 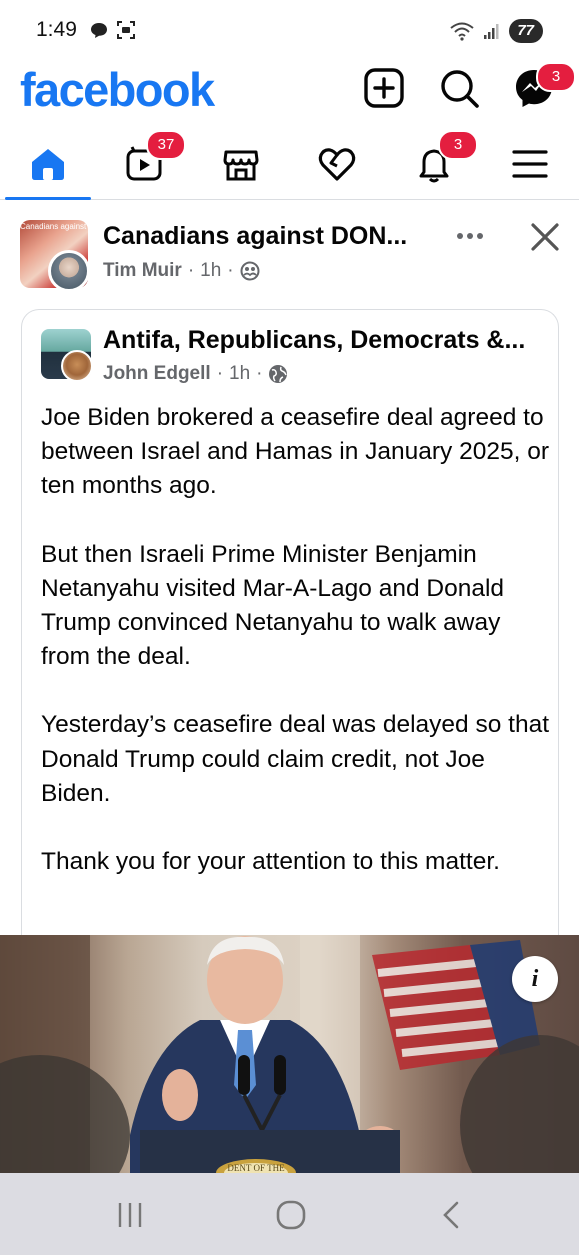 I want to click on messenger-button: 3, so click(x=544, y=86).